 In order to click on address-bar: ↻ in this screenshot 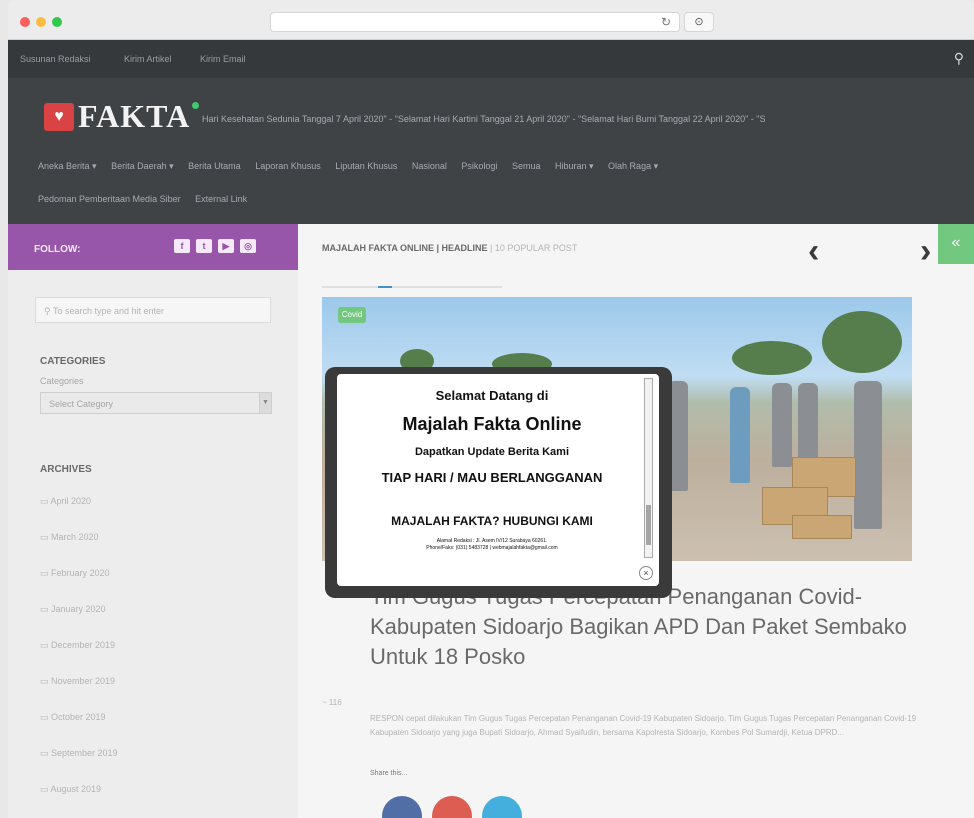, I will do `click(475, 22)`.